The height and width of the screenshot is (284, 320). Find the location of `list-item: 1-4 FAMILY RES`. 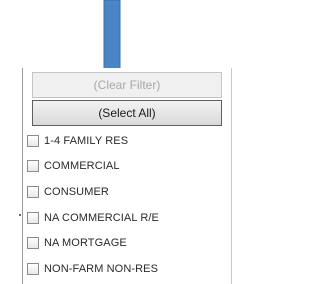

list-item: 1-4 FAMILY RES is located at coordinates (127, 141).